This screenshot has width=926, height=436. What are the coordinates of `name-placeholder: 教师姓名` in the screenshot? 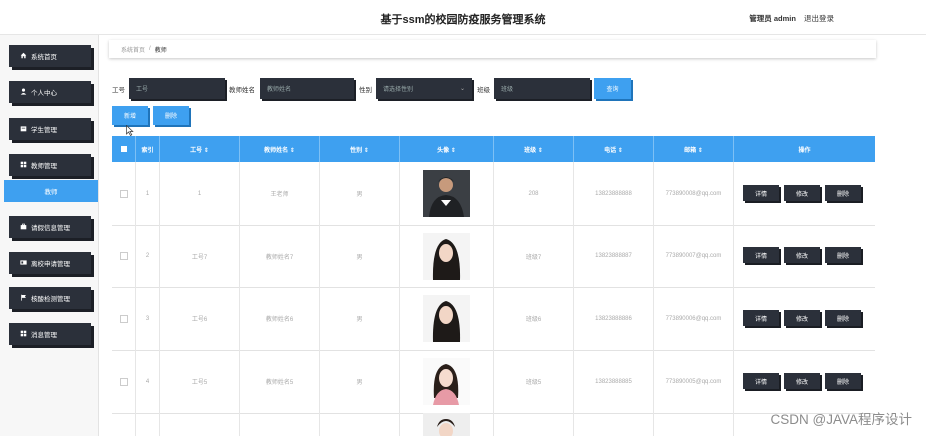 It's located at (279, 90).